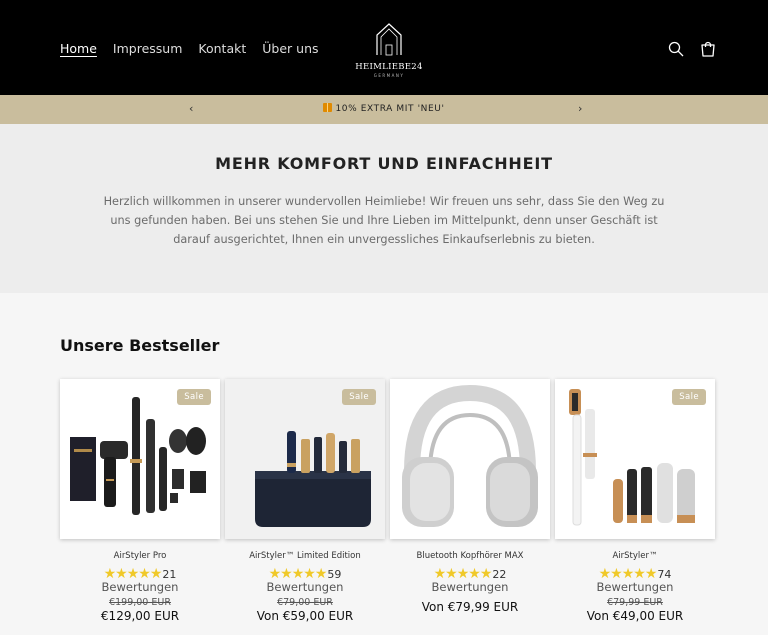  Describe the element at coordinates (140, 345) in the screenshot. I see `bestsellers-title: Unsere Bestseller` at that location.